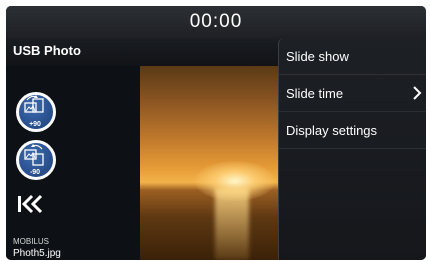  What do you see at coordinates (232, 224) in the screenshot?
I see `sun-reflection` at bounding box center [232, 224].